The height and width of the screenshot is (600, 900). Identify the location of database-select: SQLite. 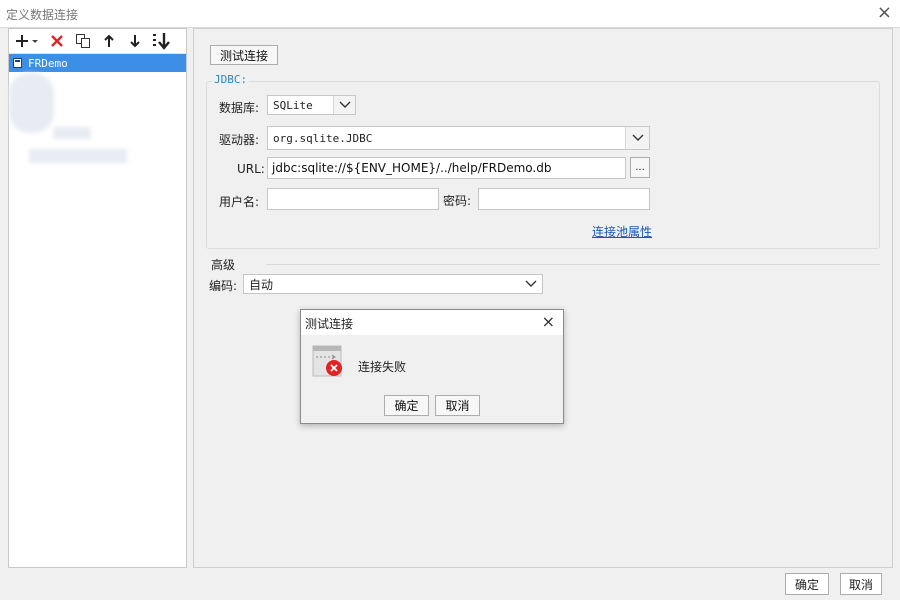
(311, 105).